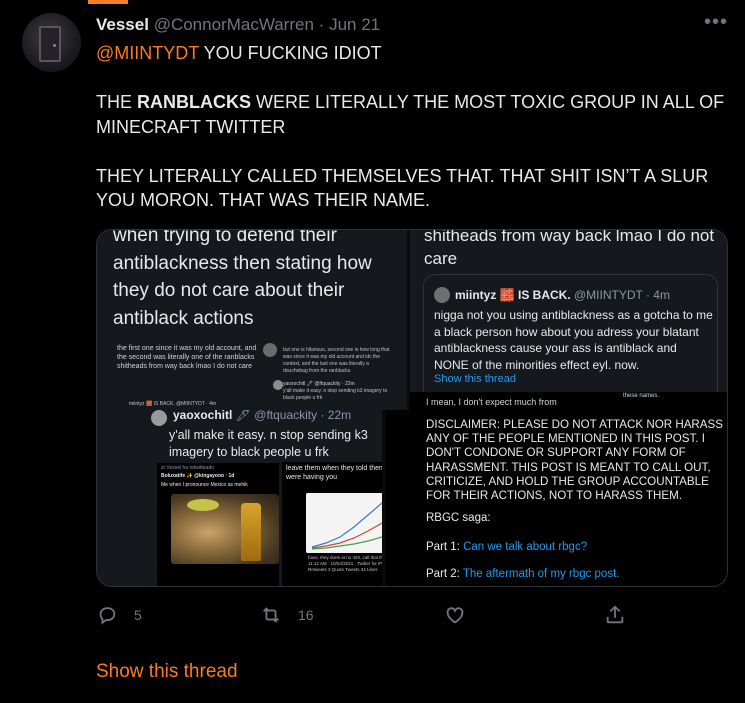 This screenshot has width=745, height=703. I want to click on share-button, so click(623, 615).